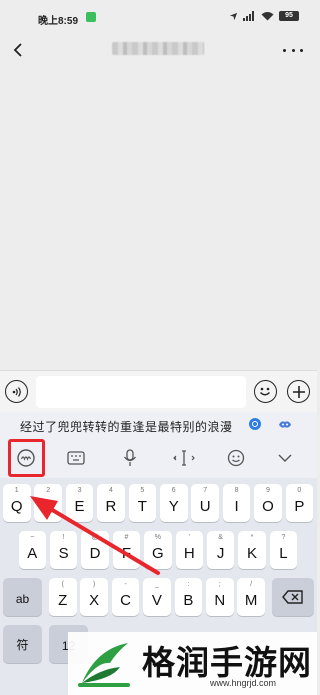 This screenshot has width=320, height=695. I want to click on backspace-icon, so click(292, 597).